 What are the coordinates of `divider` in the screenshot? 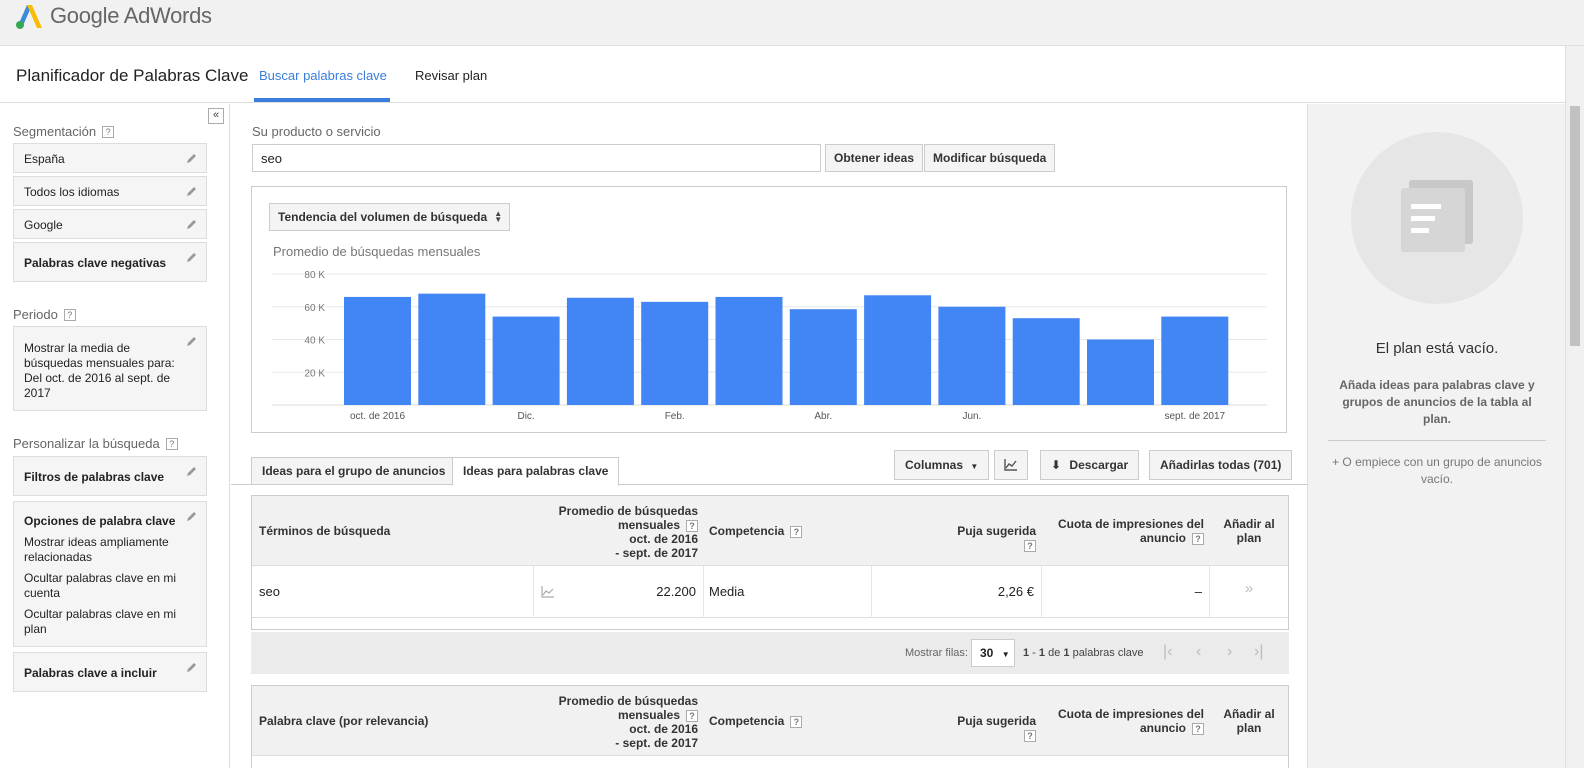 It's located at (1437, 440).